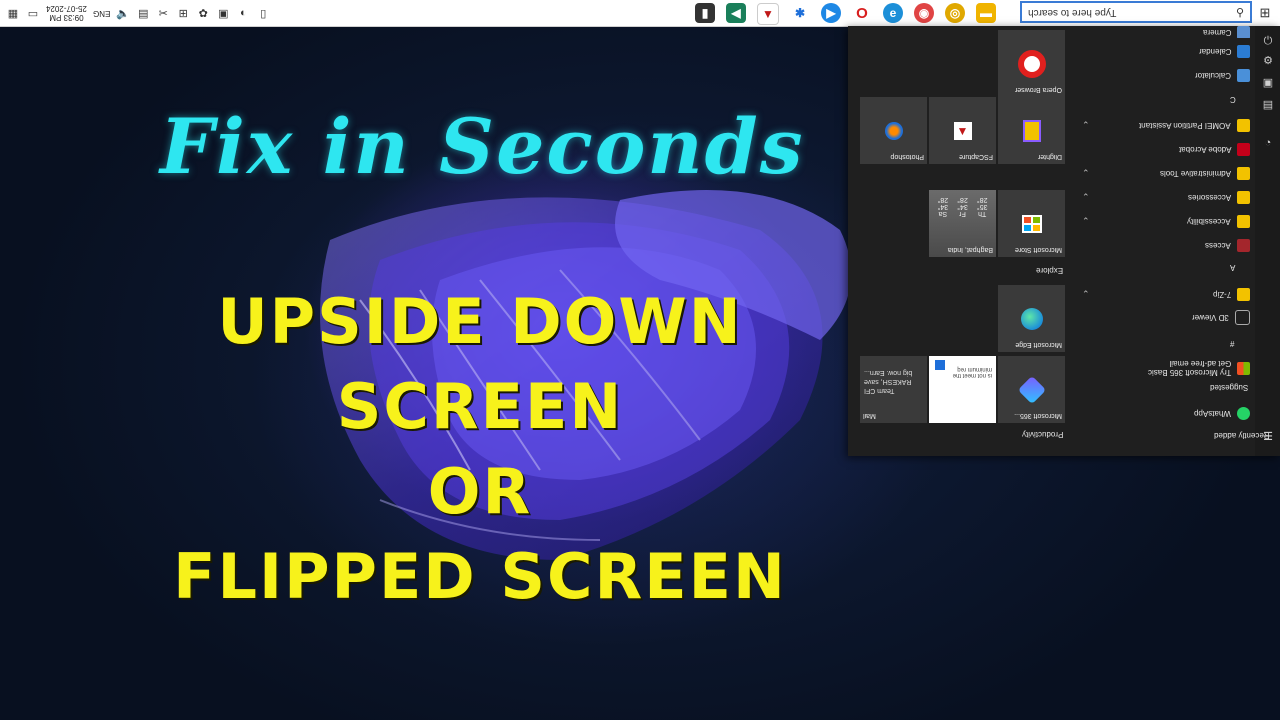 Image resolution: width=1280 pixels, height=720 pixels. What do you see at coordinates (1243, 75) in the screenshot?
I see `calculator-icon` at bounding box center [1243, 75].